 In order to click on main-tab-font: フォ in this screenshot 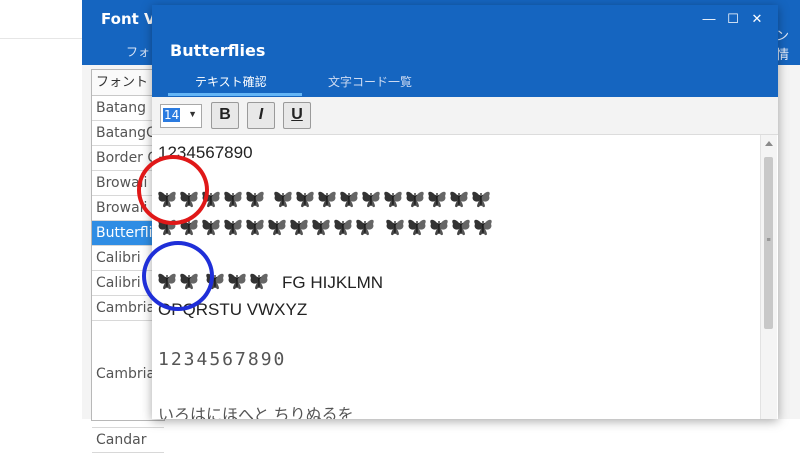, I will do `click(138, 51)`.